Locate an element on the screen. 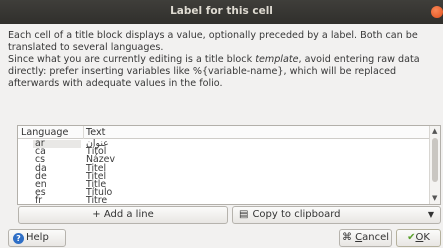  help-button: ? Help is located at coordinates (37, 238).